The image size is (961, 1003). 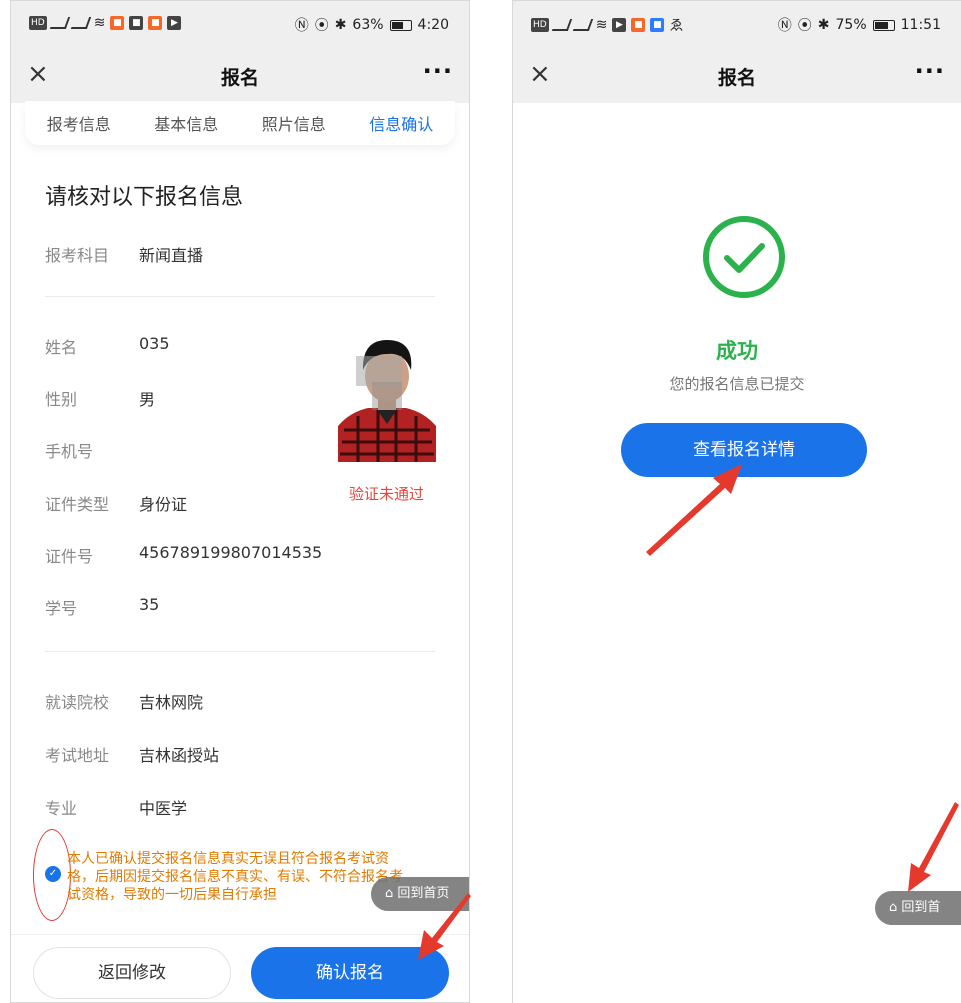 What do you see at coordinates (69, 556) in the screenshot?
I see `info-label: 证件号` at bounding box center [69, 556].